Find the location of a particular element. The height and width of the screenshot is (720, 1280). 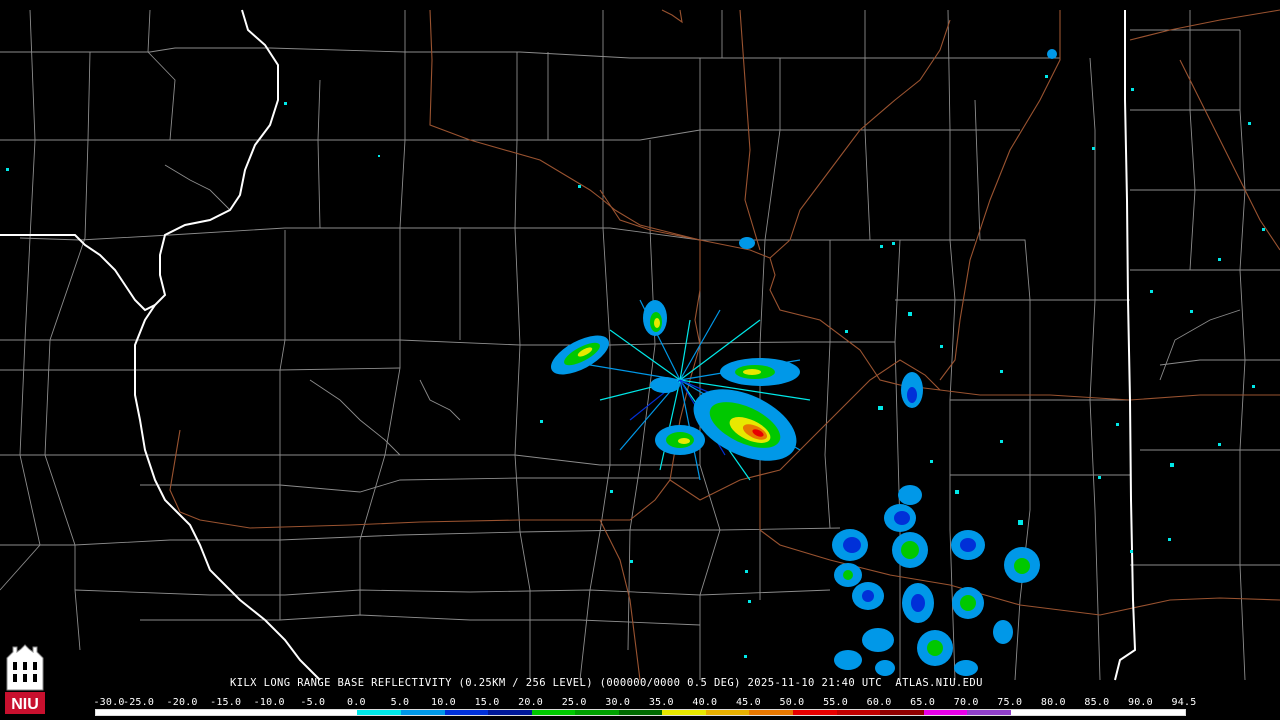

scale-label: 65.0 is located at coordinates (923, 702).